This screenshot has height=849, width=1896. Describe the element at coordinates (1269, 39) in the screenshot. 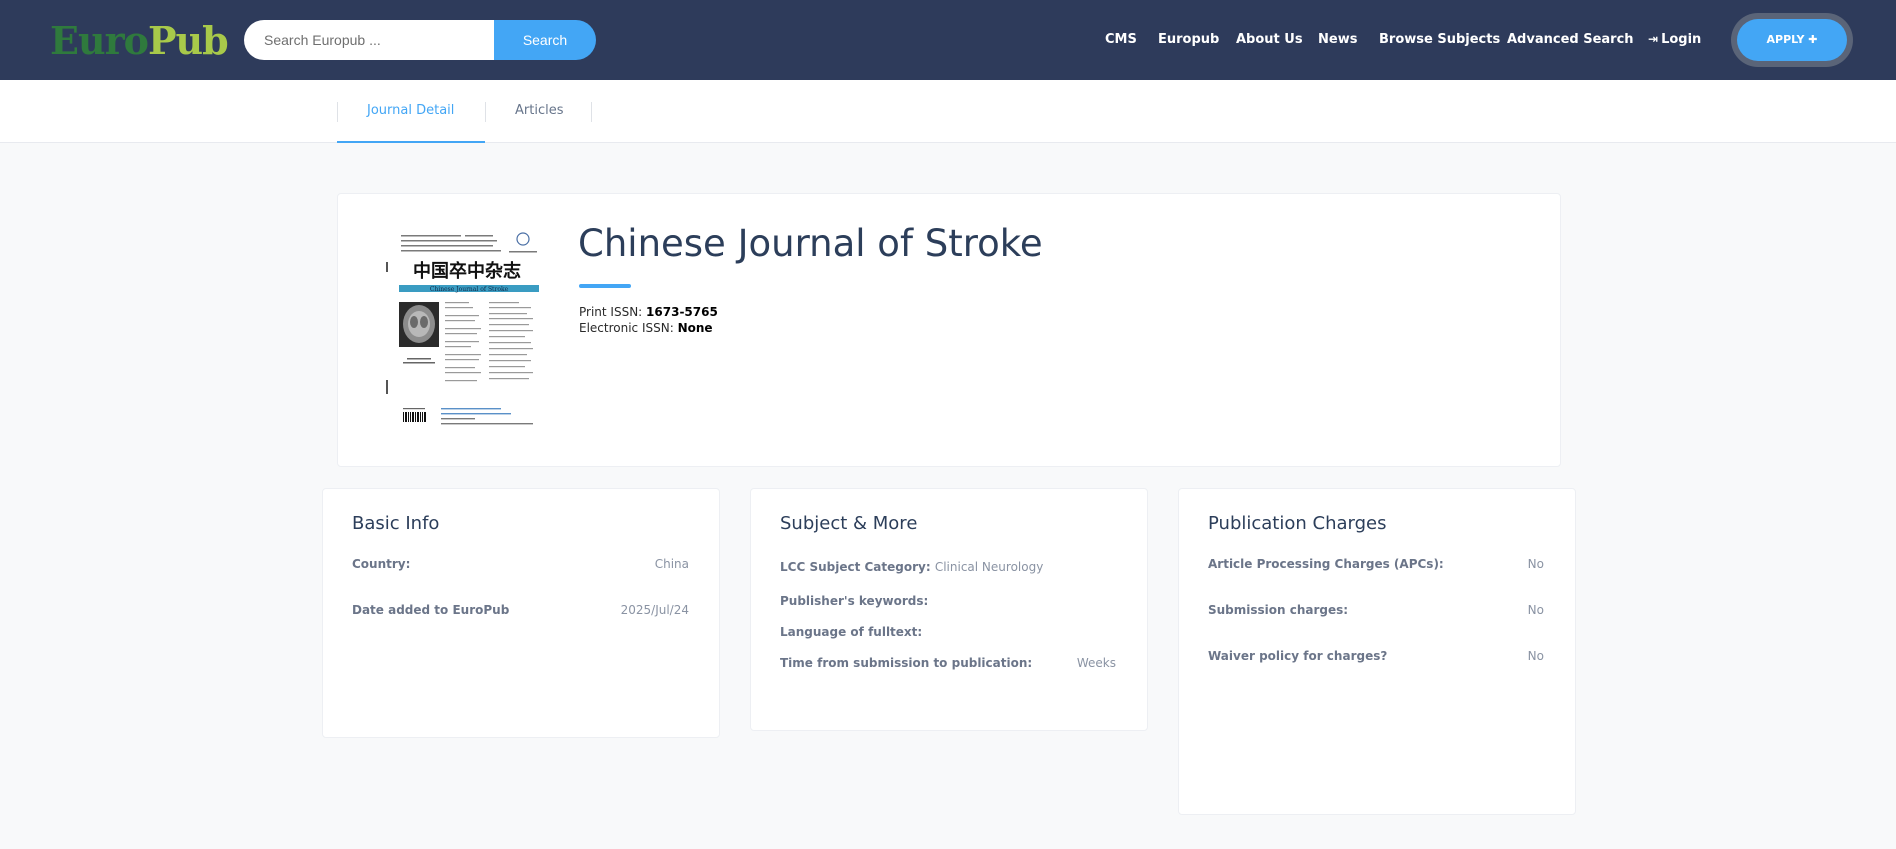

I see `nav-about-us: About Us` at that location.